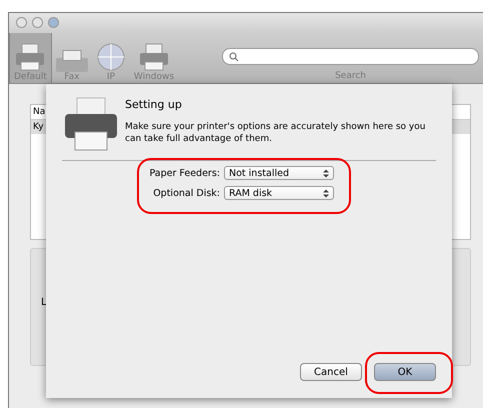 This screenshot has width=483, height=408. What do you see at coordinates (43, 302) in the screenshot?
I see `location-label: L` at bounding box center [43, 302].